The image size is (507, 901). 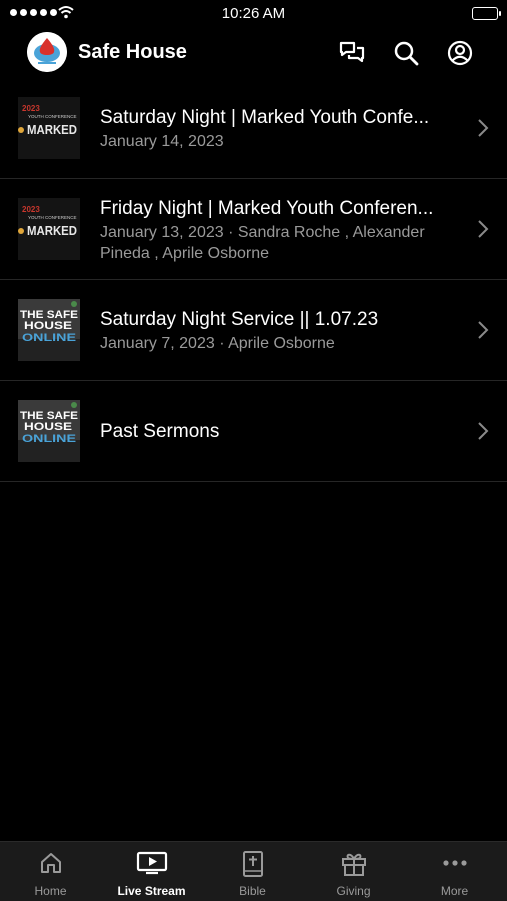 I want to click on messages-icon, so click(x=352, y=53).